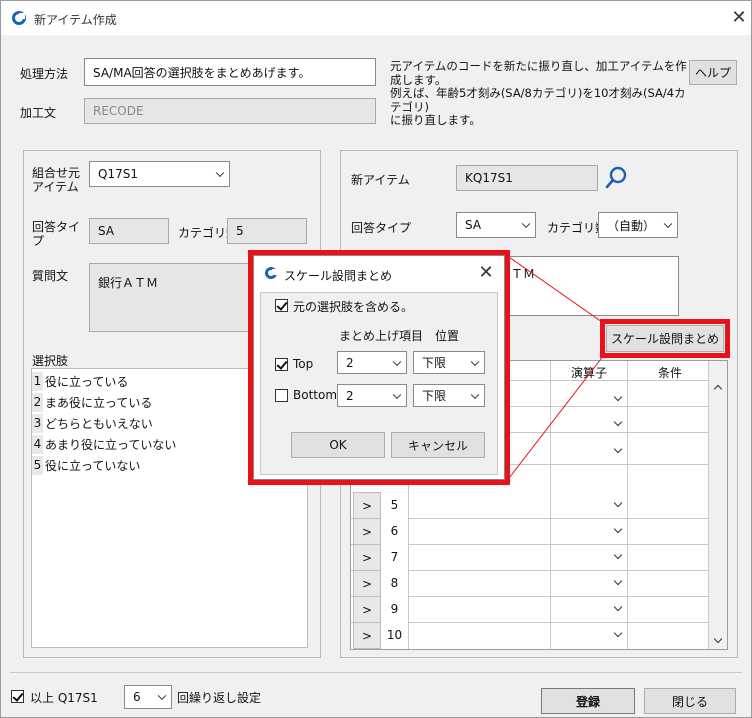 Image resolution: width=752 pixels, height=718 pixels. Describe the element at coordinates (447, 336) in the screenshot. I see `column-header-position: 位置` at that location.